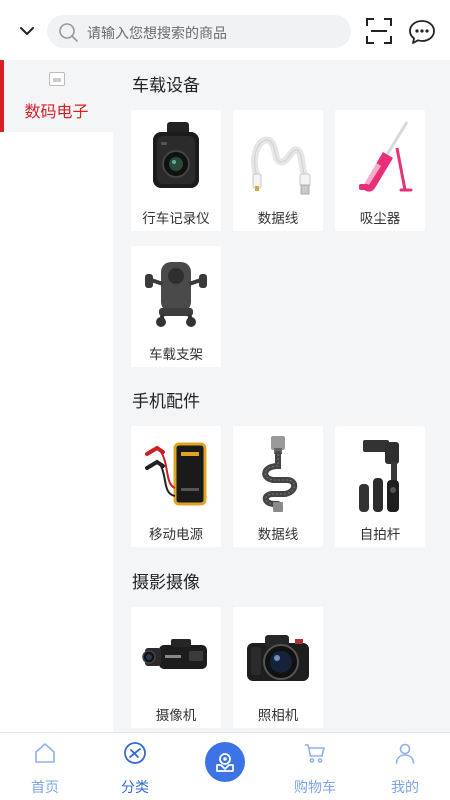  What do you see at coordinates (135, 766) in the screenshot?
I see `nav-category: 分类` at bounding box center [135, 766].